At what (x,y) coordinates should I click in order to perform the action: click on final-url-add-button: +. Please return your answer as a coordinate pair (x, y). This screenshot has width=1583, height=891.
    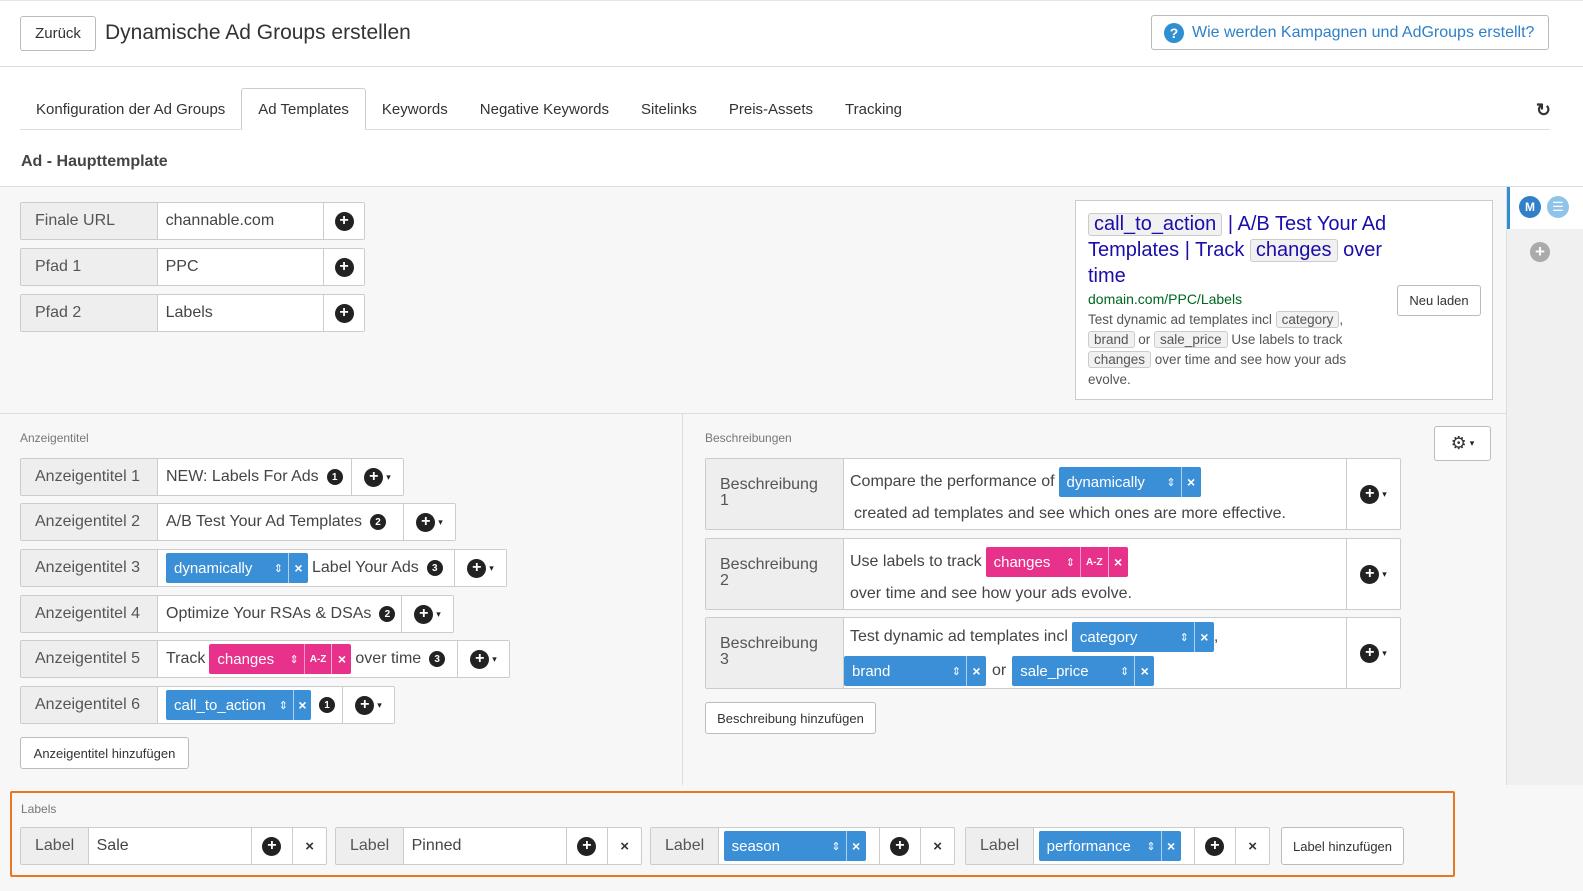
    Looking at the image, I should click on (343, 221).